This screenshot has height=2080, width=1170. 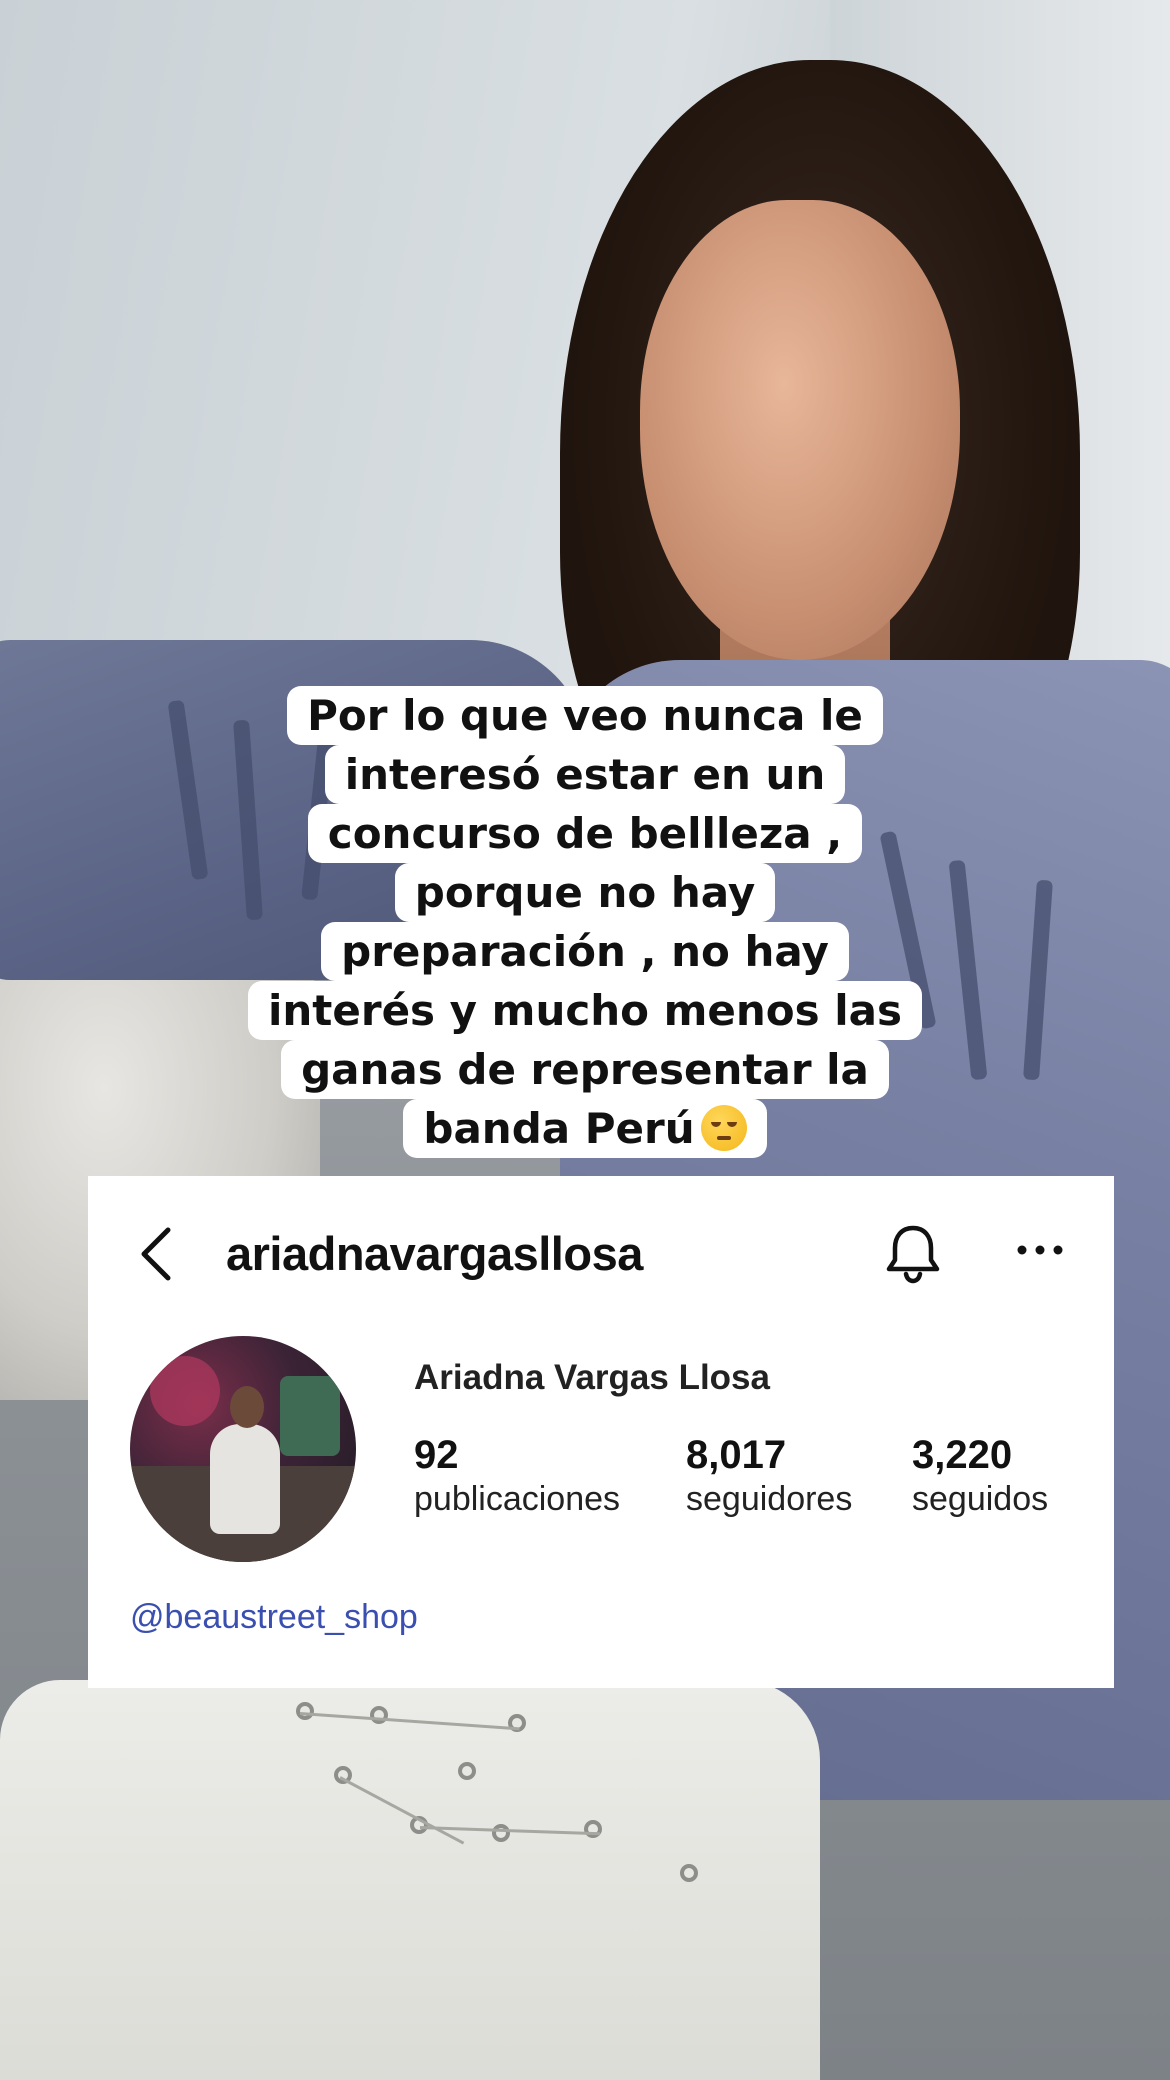 I want to click on pleading-face-emoji-icon, so click(x=723, y=1128).